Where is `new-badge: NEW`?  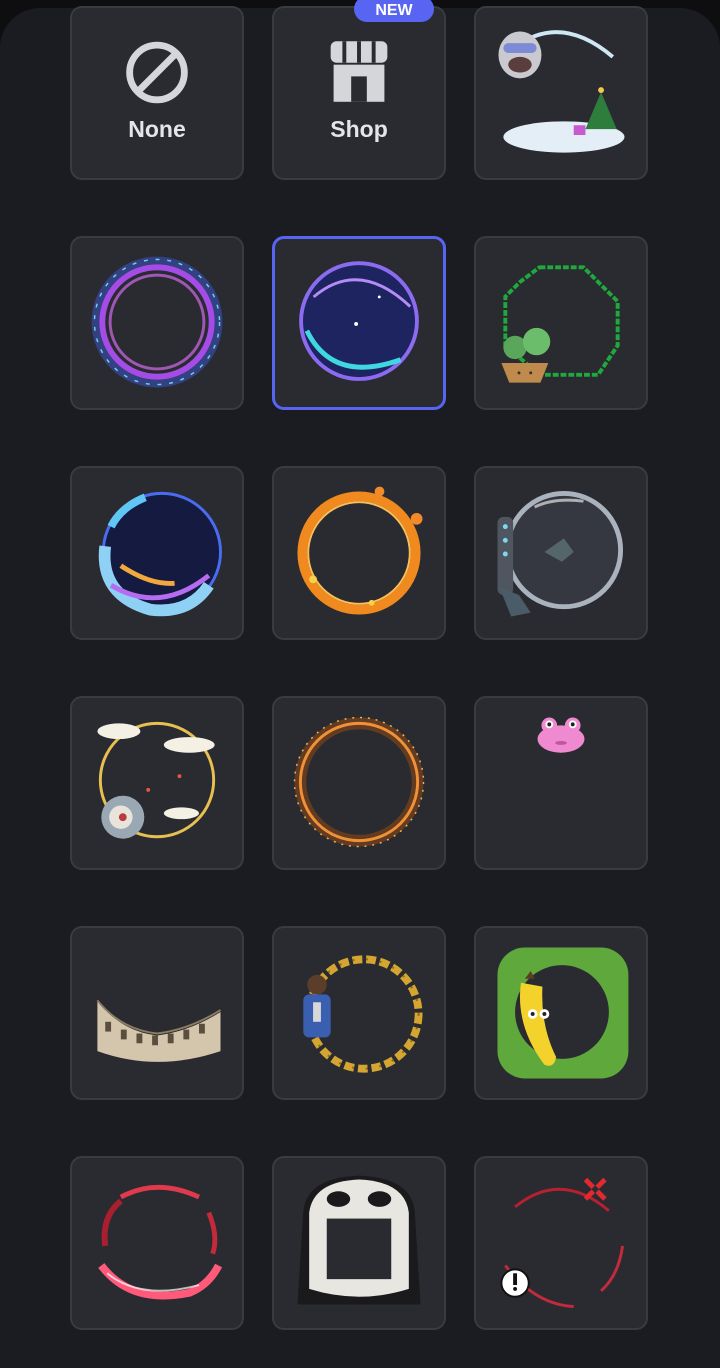 new-badge: NEW is located at coordinates (394, 11).